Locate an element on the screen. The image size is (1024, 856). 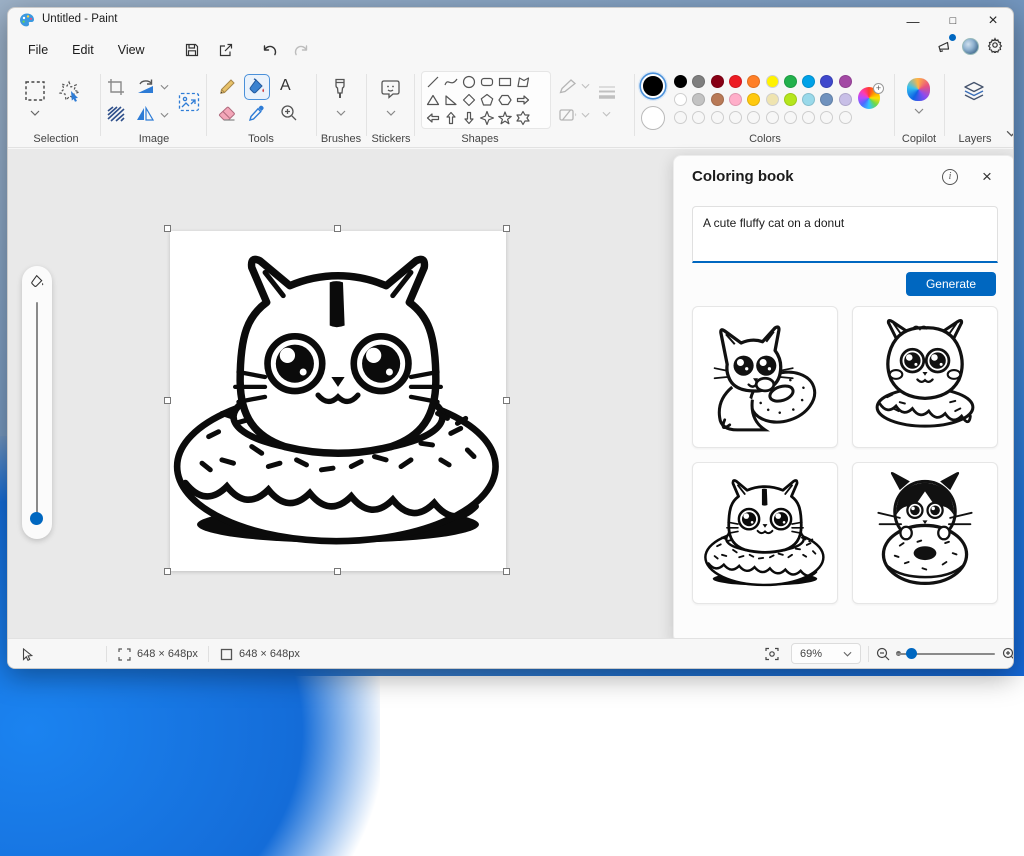
shape-star-6-icon is located at coordinates (523, 118).